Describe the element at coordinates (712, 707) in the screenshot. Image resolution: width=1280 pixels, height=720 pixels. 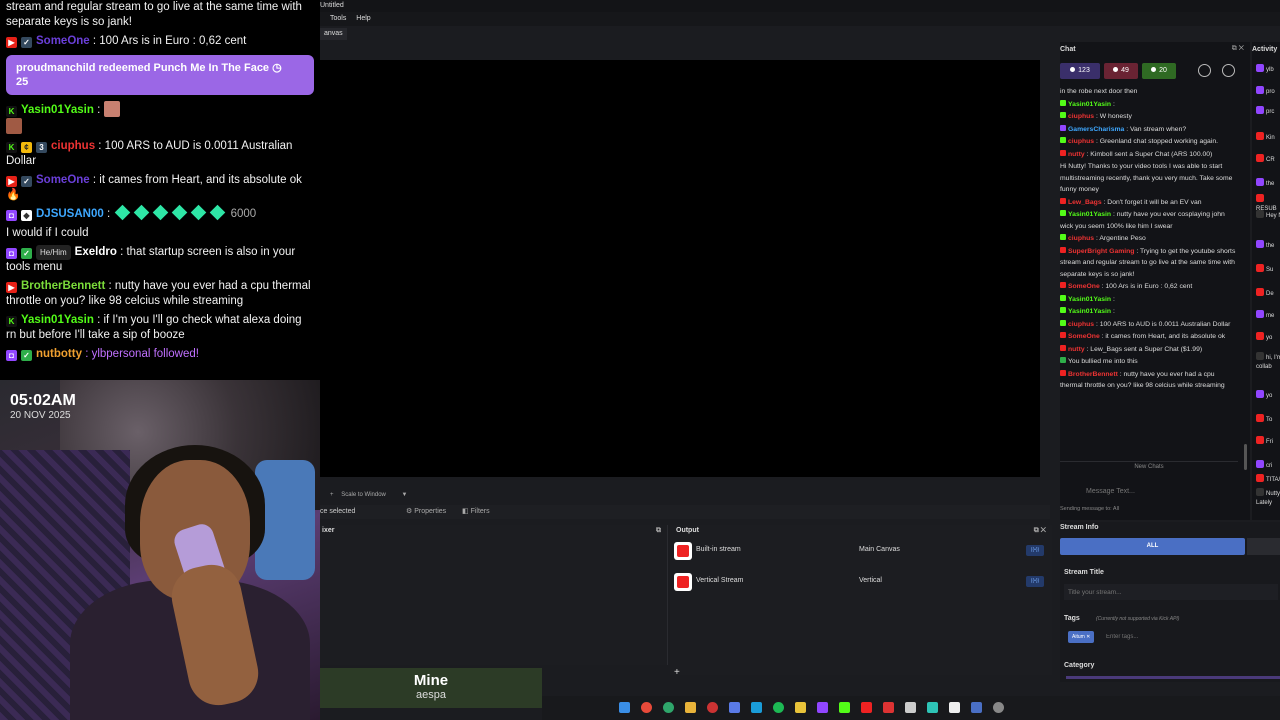
I see `opera-icon` at that location.